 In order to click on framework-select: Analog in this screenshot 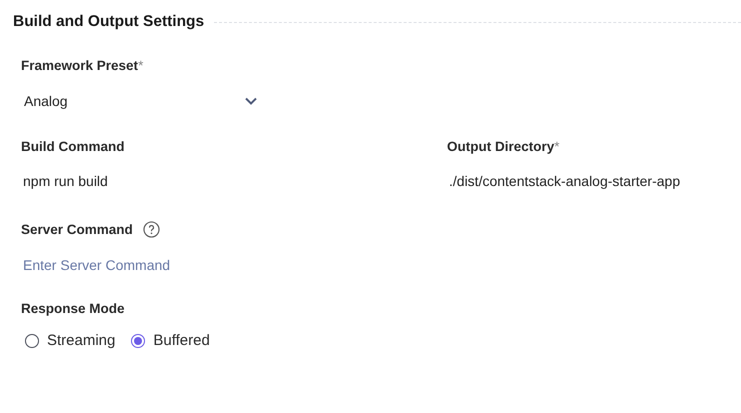, I will do `click(139, 101)`.